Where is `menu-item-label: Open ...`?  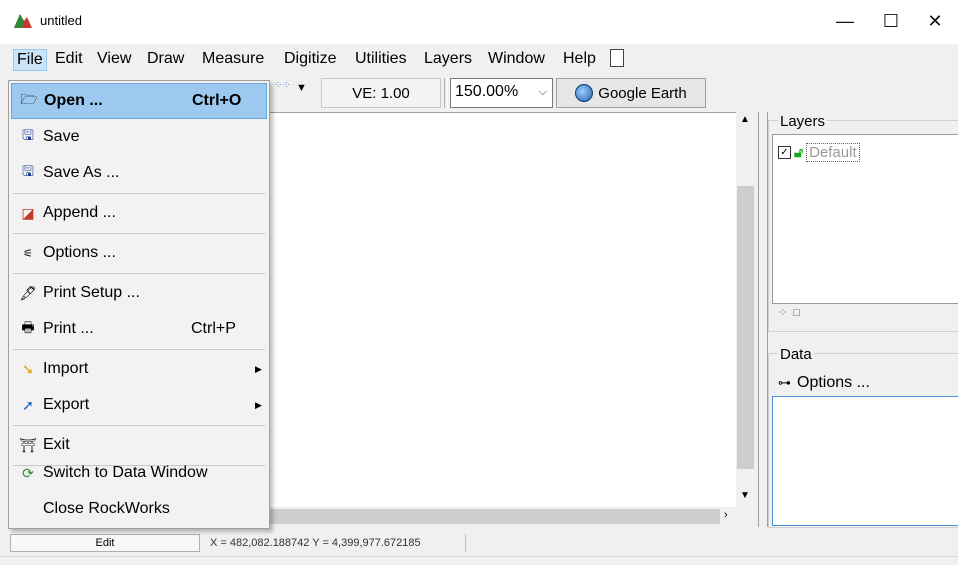
menu-item-label: Open ... is located at coordinates (73, 100).